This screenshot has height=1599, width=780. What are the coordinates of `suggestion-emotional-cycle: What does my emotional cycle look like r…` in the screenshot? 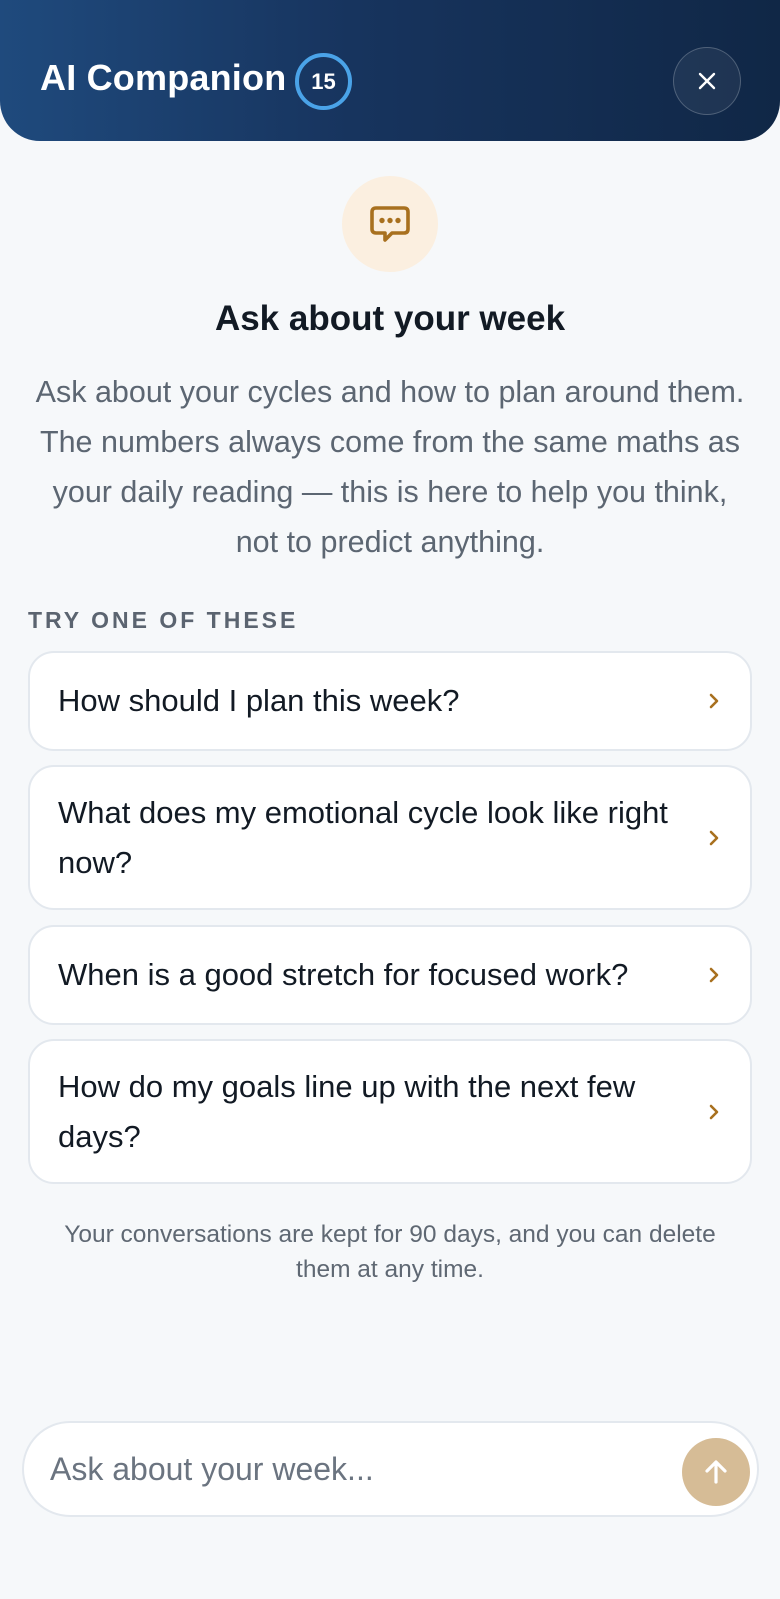 It's located at (390, 837).